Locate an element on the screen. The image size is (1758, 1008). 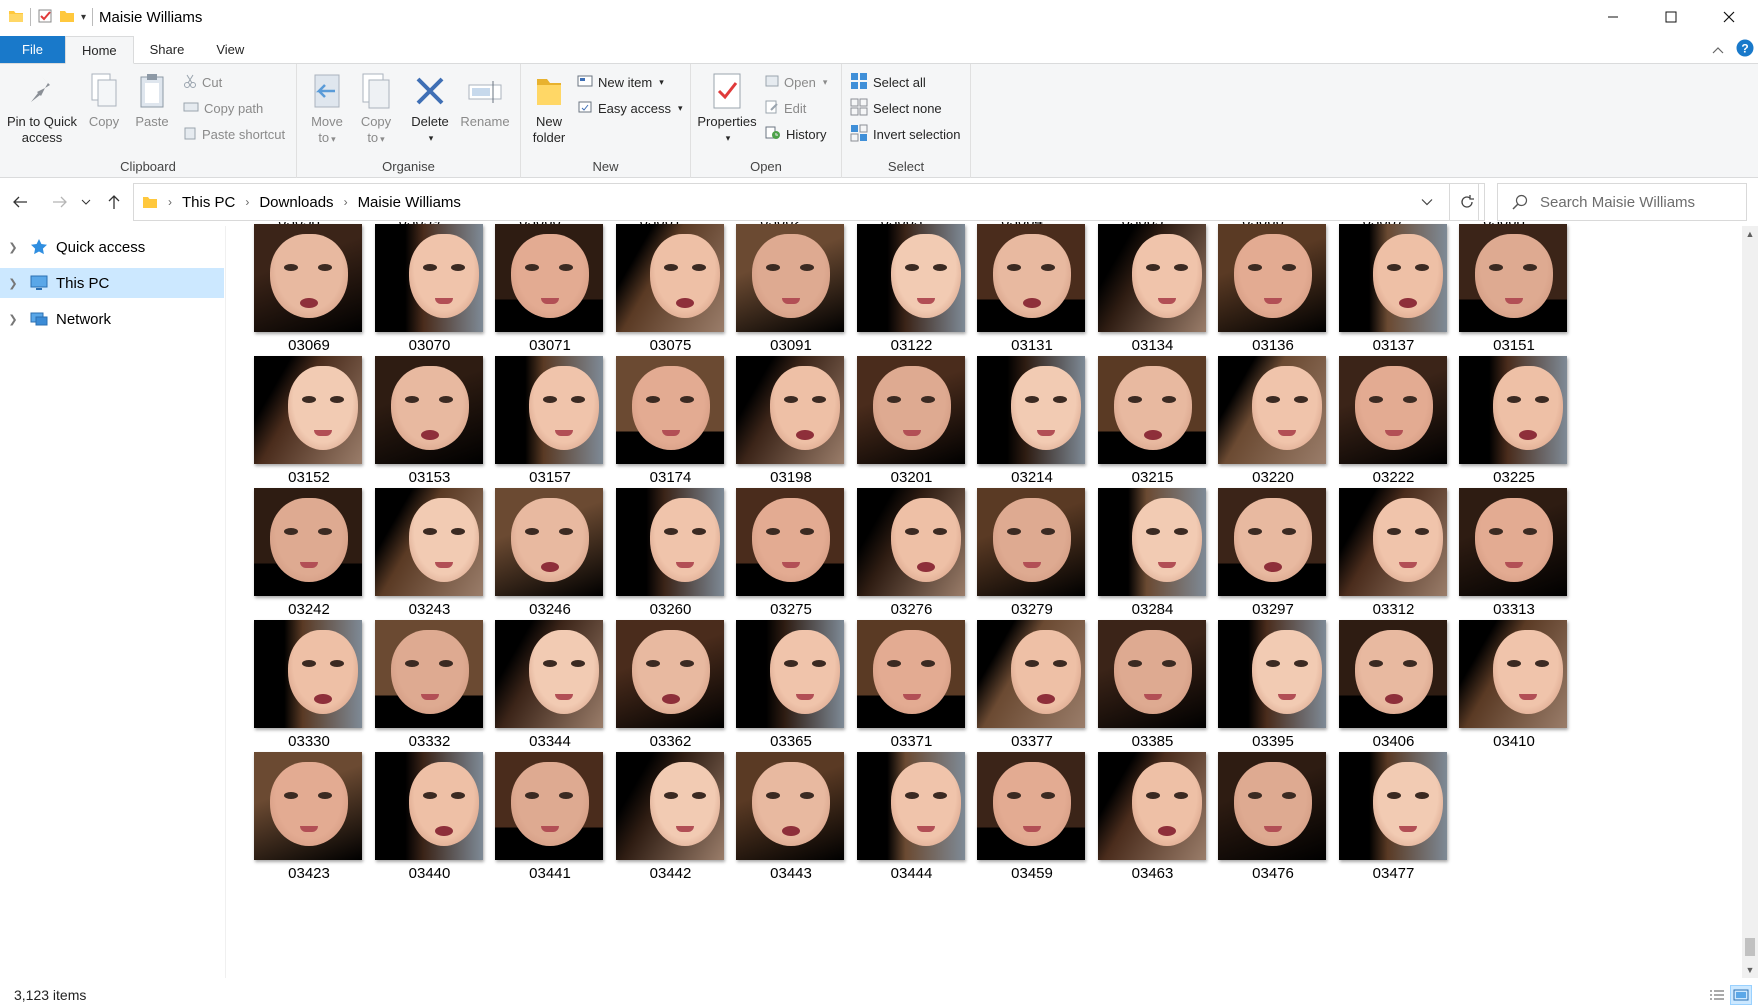
file-tile: 03330 is located at coordinates (294, 693).